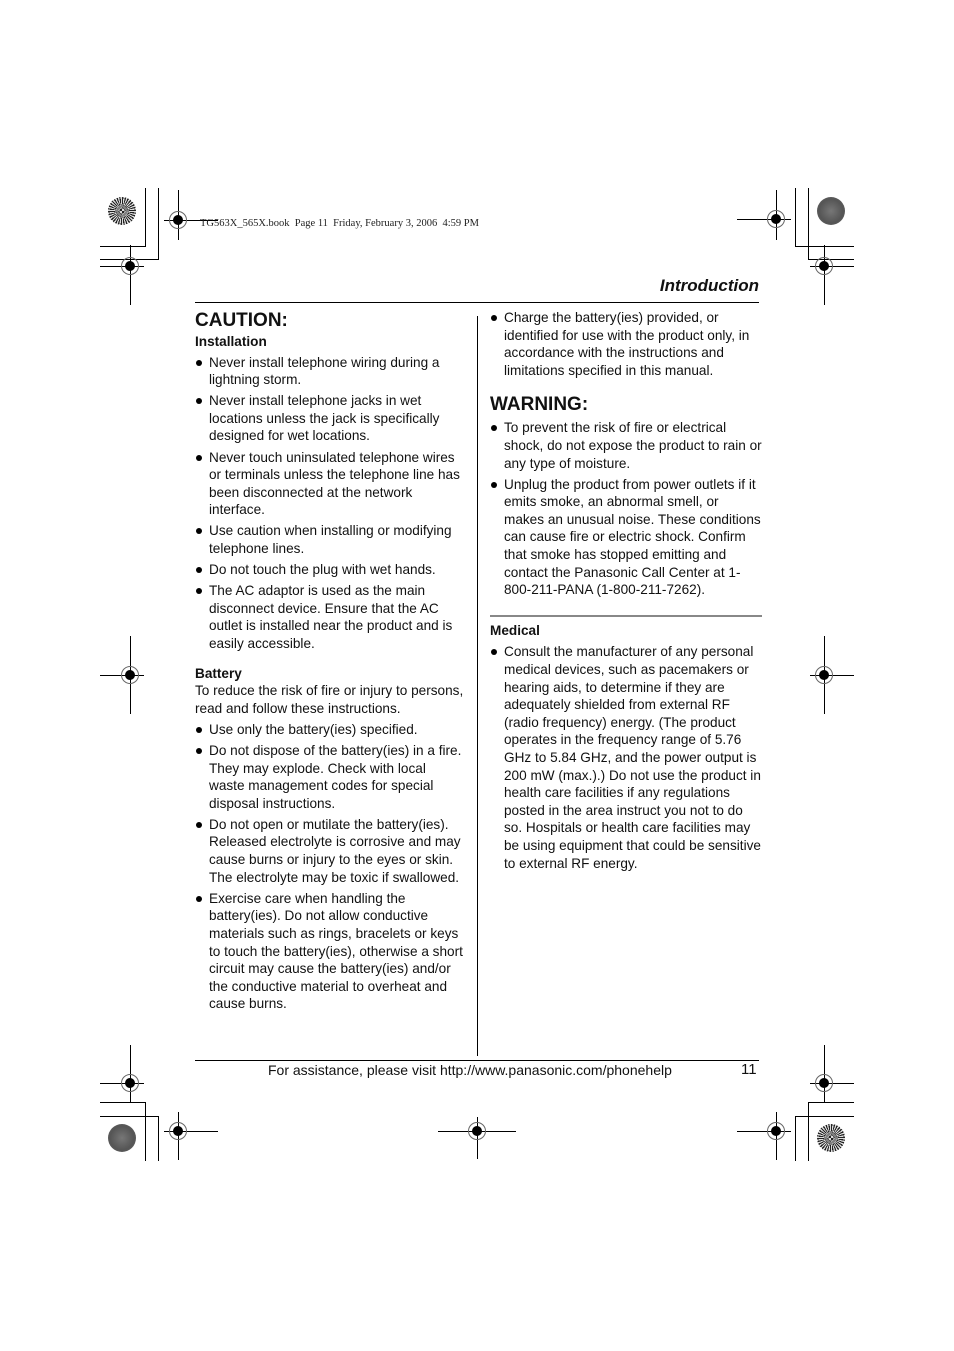 This screenshot has width=954, height=1351. What do you see at coordinates (515, 630) in the screenshot?
I see `medical-heading: Medical` at bounding box center [515, 630].